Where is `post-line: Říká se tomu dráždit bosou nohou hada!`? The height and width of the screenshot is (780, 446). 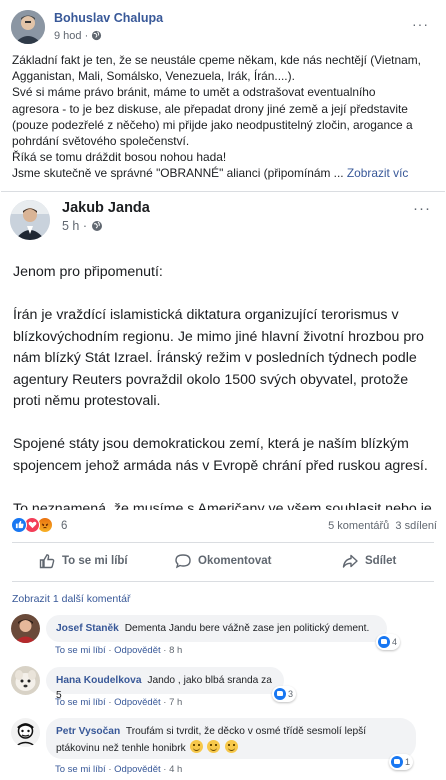
post-line: Říká se tomu dráždit bosou nohou hada! is located at coordinates (119, 157).